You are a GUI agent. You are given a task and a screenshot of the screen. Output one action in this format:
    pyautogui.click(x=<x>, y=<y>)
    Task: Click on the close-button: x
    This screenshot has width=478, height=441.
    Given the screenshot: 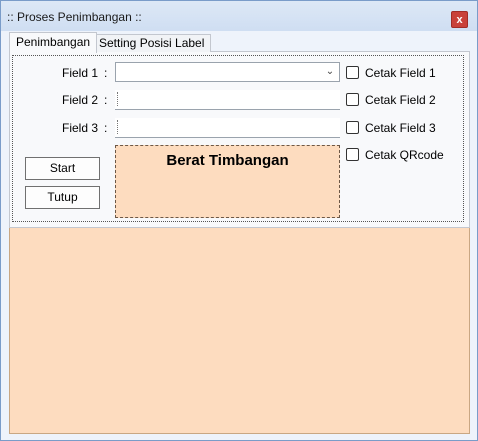 What is the action you would take?
    pyautogui.click(x=459, y=19)
    